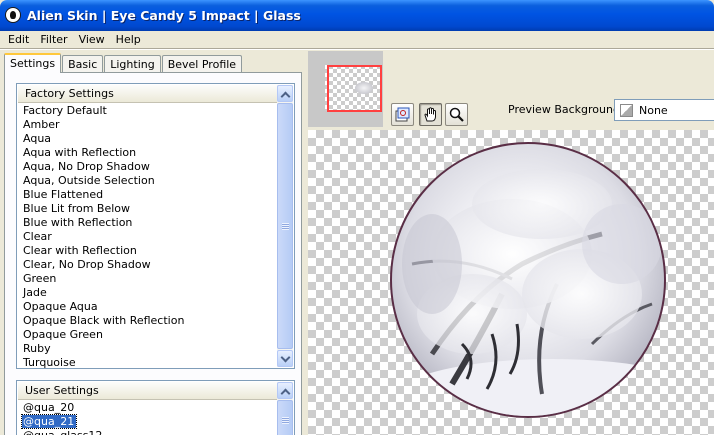 This screenshot has height=435, width=714. Describe the element at coordinates (158, 307) in the screenshot. I see `factory-preset-item: Opaque Aqua` at that location.